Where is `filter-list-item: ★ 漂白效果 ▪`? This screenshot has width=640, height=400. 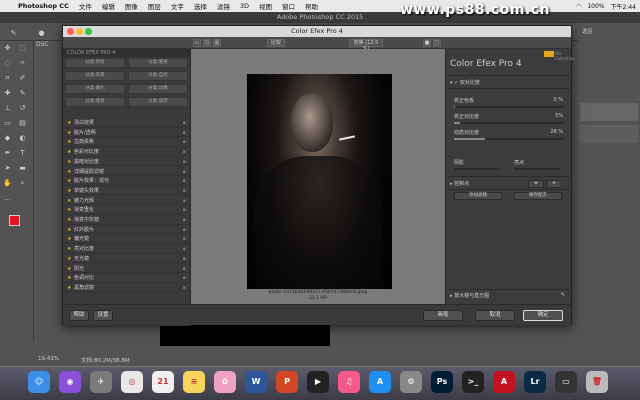
filter-list-item: ★ 漂白效果 ▪ is located at coordinates (127, 123).